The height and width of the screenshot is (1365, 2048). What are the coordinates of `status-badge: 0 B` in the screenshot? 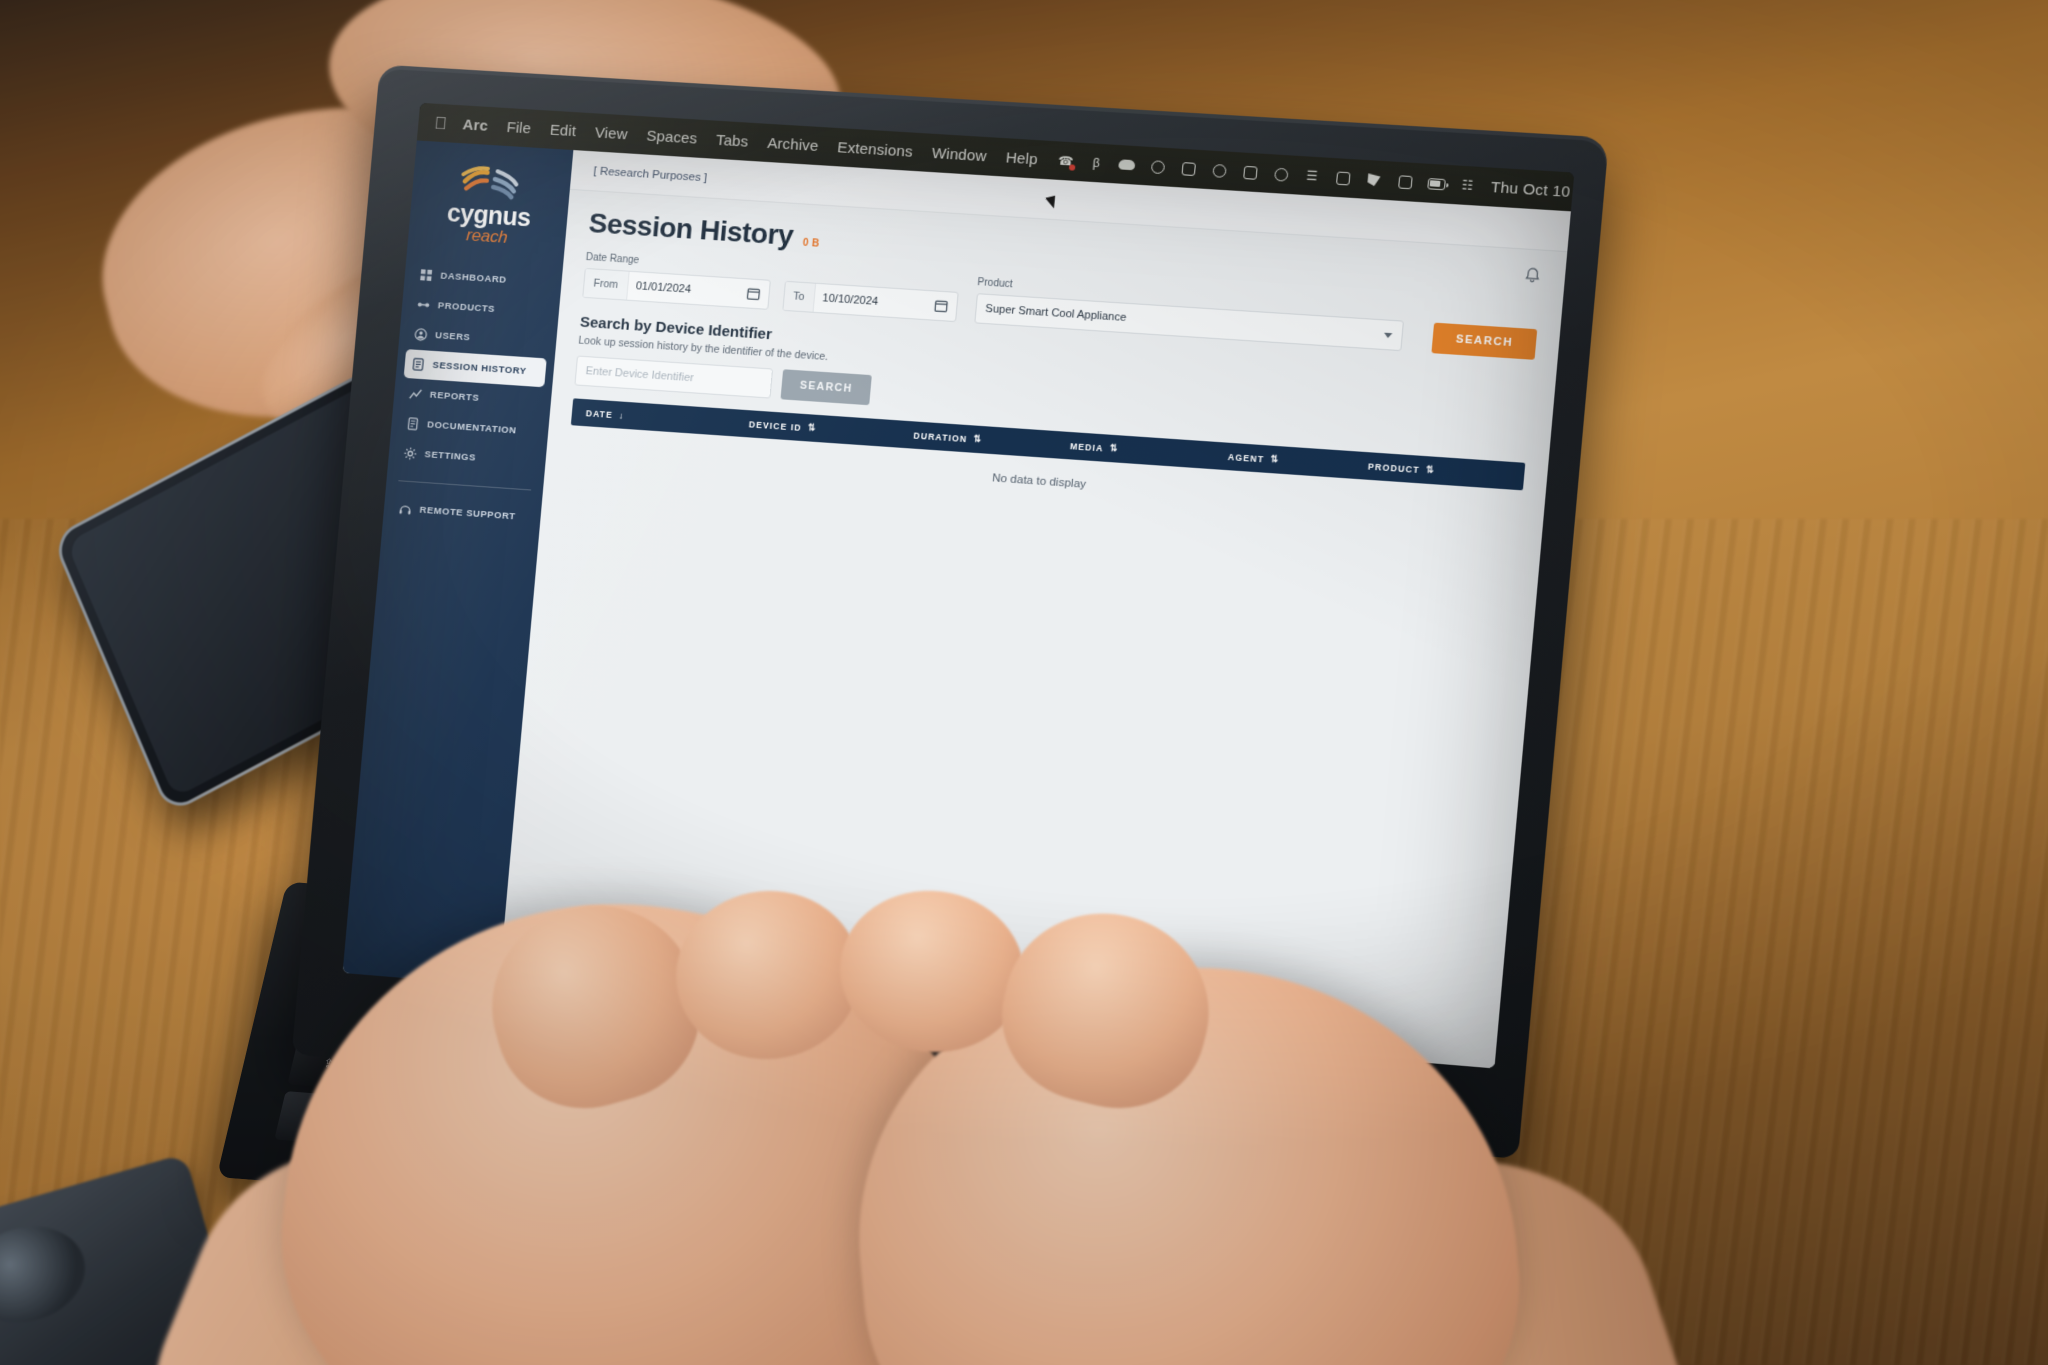 It's located at (811, 243).